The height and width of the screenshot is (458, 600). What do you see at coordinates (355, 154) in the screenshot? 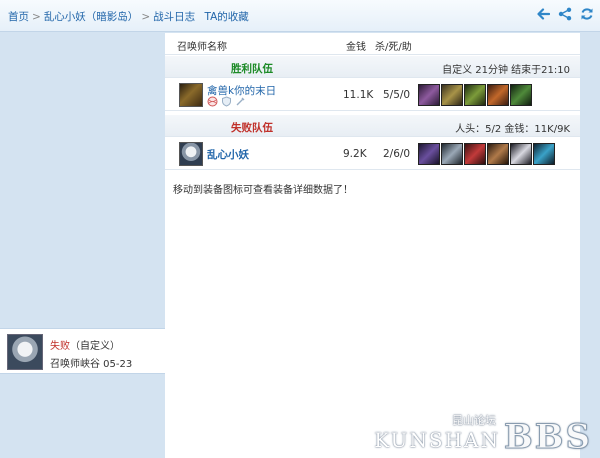
I see `player-gold: 9.2K` at bounding box center [355, 154].